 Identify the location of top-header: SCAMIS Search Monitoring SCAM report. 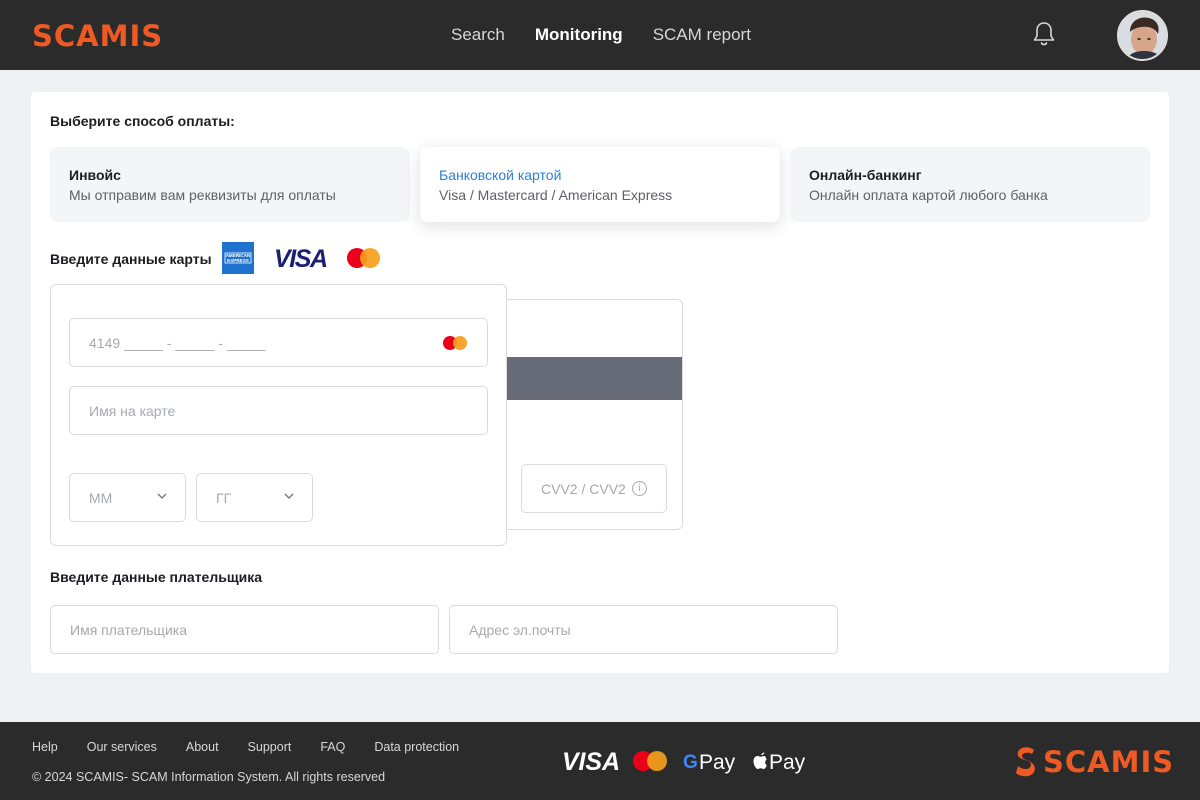
(600, 35).